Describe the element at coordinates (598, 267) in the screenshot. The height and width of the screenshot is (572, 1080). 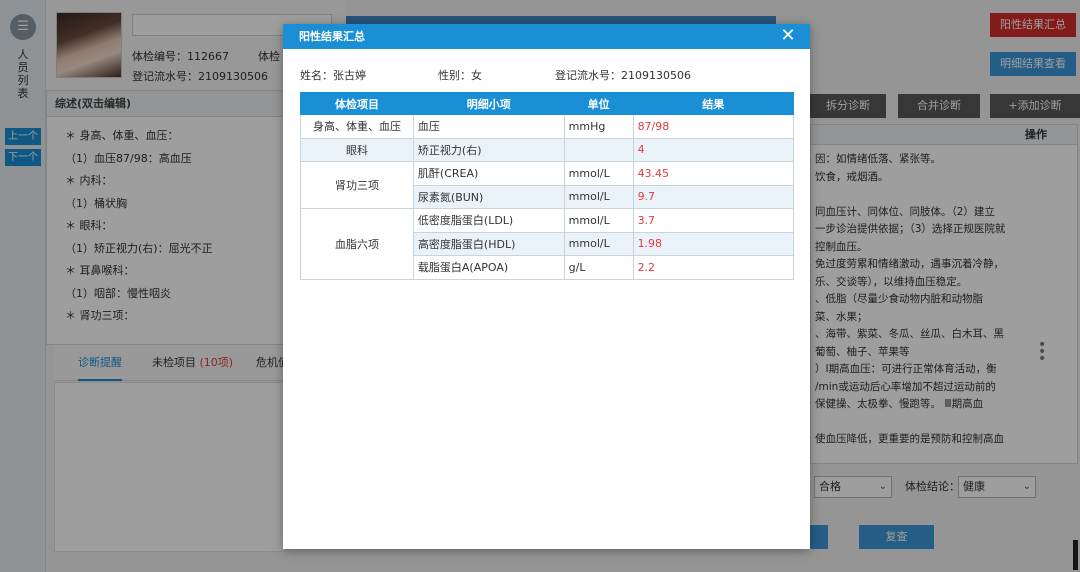
I see `unit-cell: g/L` at that location.